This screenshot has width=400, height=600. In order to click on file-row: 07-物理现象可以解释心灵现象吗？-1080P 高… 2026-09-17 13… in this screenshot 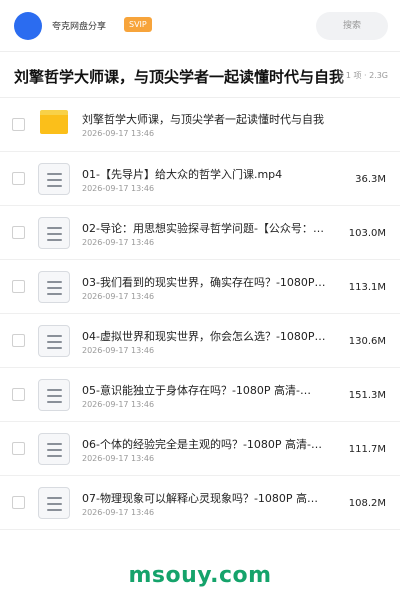, I will do `click(200, 503)`.